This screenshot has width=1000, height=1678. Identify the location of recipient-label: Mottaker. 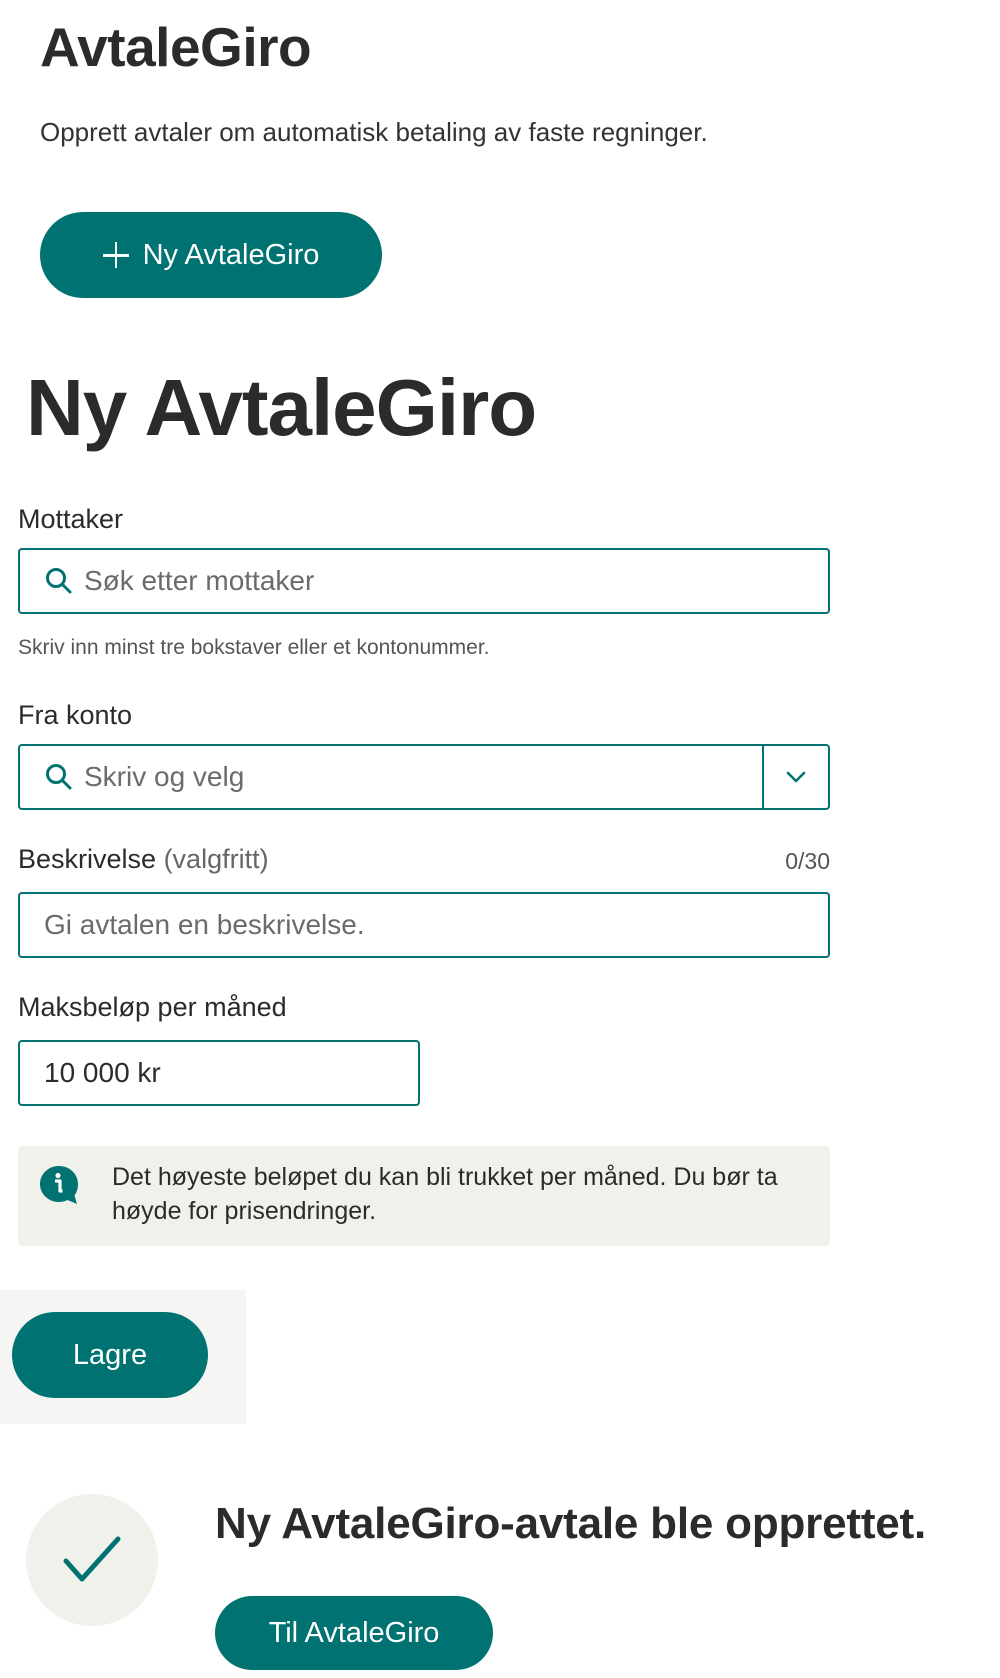
(71, 519).